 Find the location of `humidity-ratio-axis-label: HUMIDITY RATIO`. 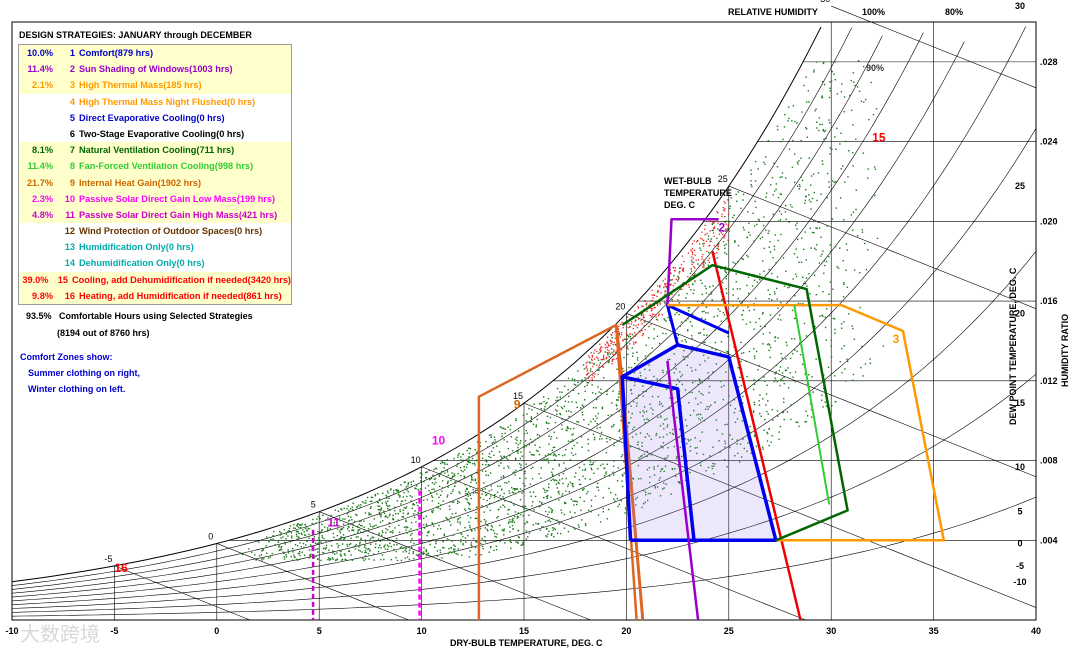

humidity-ratio-axis-label: HUMIDITY RATIO is located at coordinates (1065, 350).